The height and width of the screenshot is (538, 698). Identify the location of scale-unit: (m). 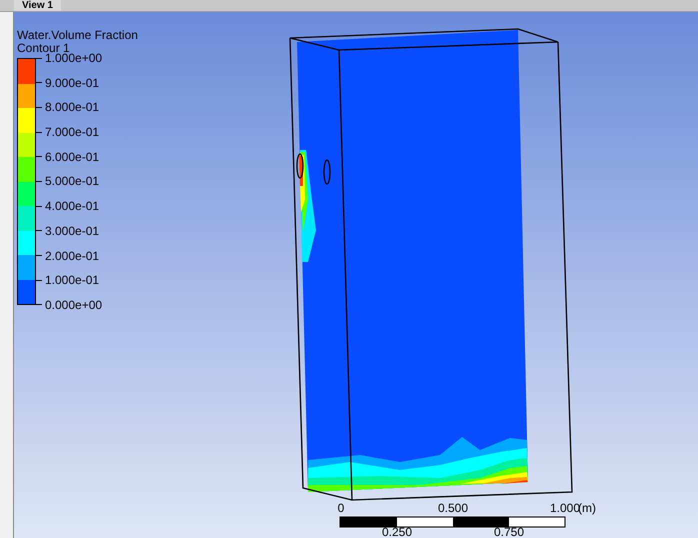
(587, 508).